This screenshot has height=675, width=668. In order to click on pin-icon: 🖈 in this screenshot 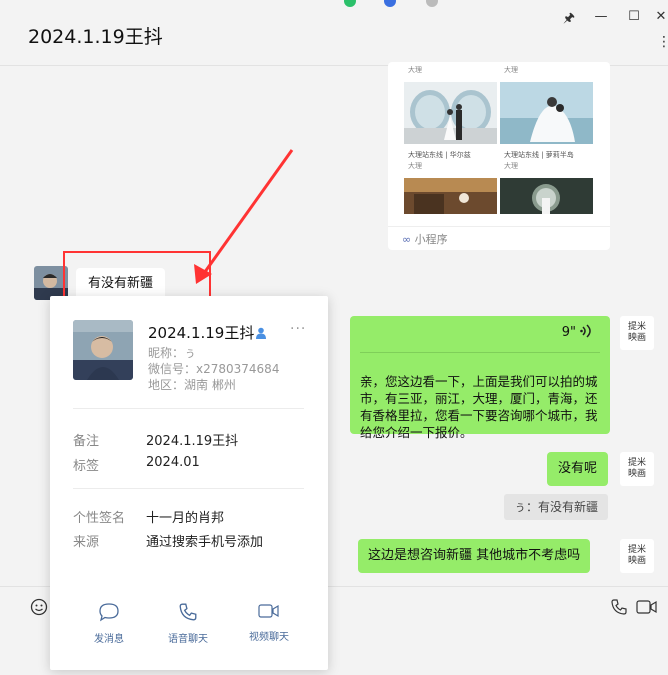, I will do `click(569, 20)`.